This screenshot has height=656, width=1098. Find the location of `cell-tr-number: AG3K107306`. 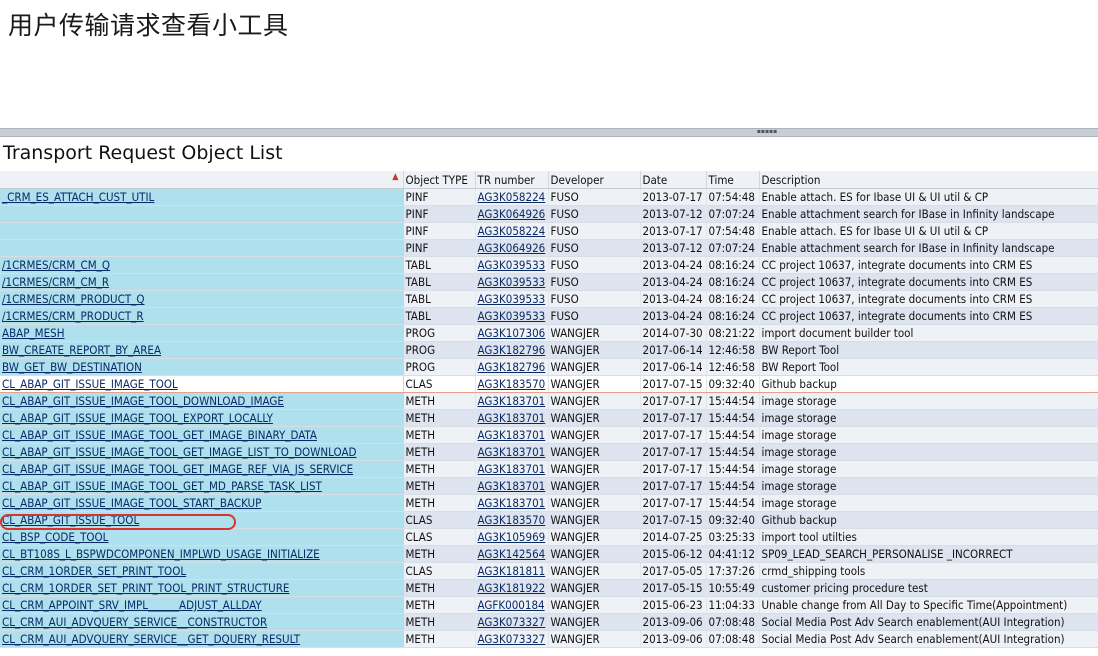

cell-tr-number: AG3K107306 is located at coordinates (512, 333).